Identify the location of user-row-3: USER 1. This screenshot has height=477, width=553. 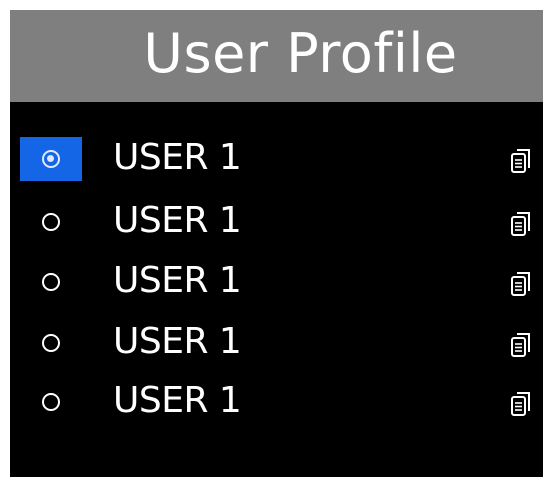
(276, 275).